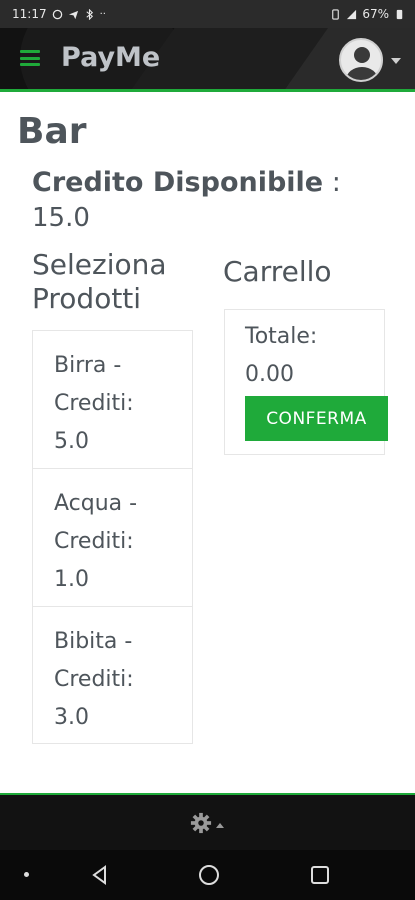  I want to click on signal-icon, so click(352, 14).